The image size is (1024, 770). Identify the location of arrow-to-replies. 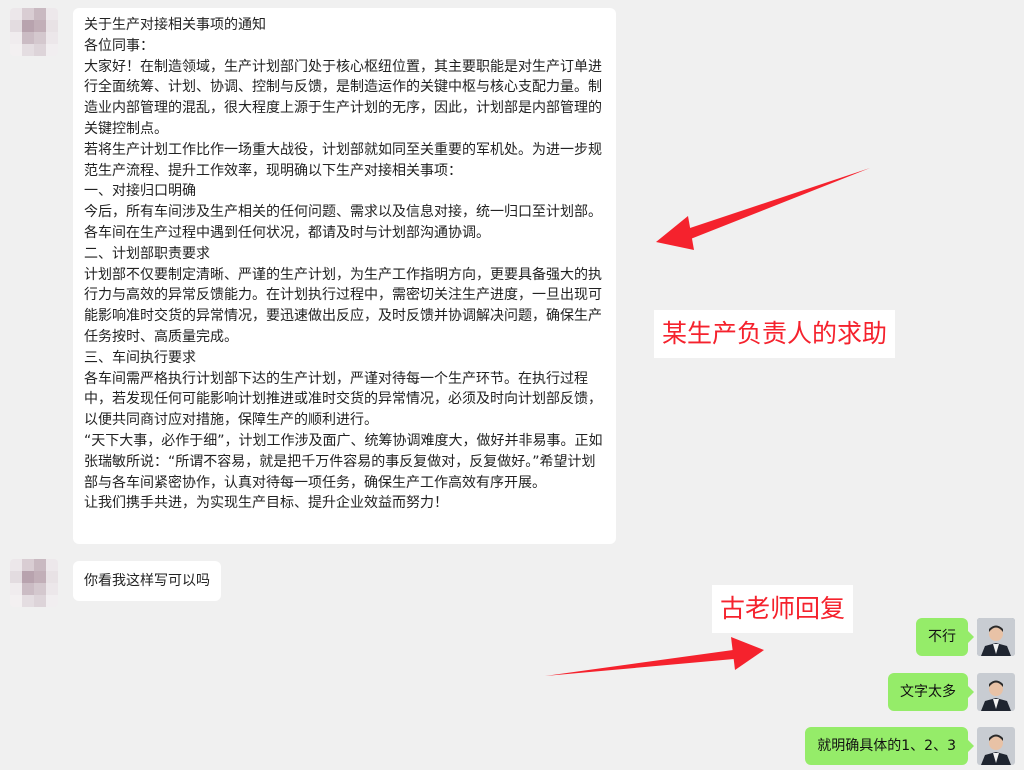
(654, 656).